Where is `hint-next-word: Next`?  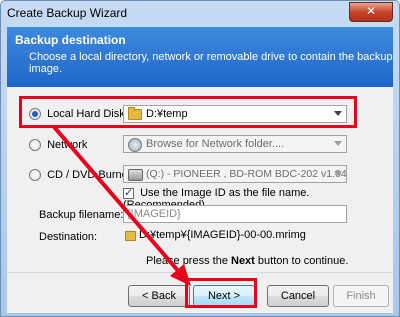 hint-next-word: Next is located at coordinates (243, 261).